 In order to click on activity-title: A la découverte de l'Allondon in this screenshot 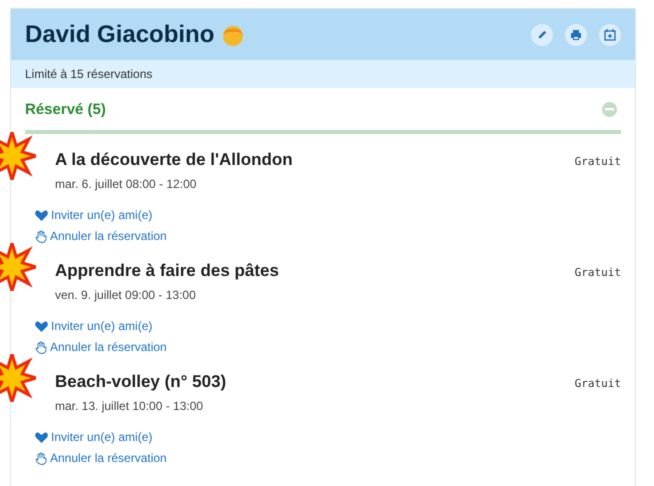, I will do `click(174, 160)`.